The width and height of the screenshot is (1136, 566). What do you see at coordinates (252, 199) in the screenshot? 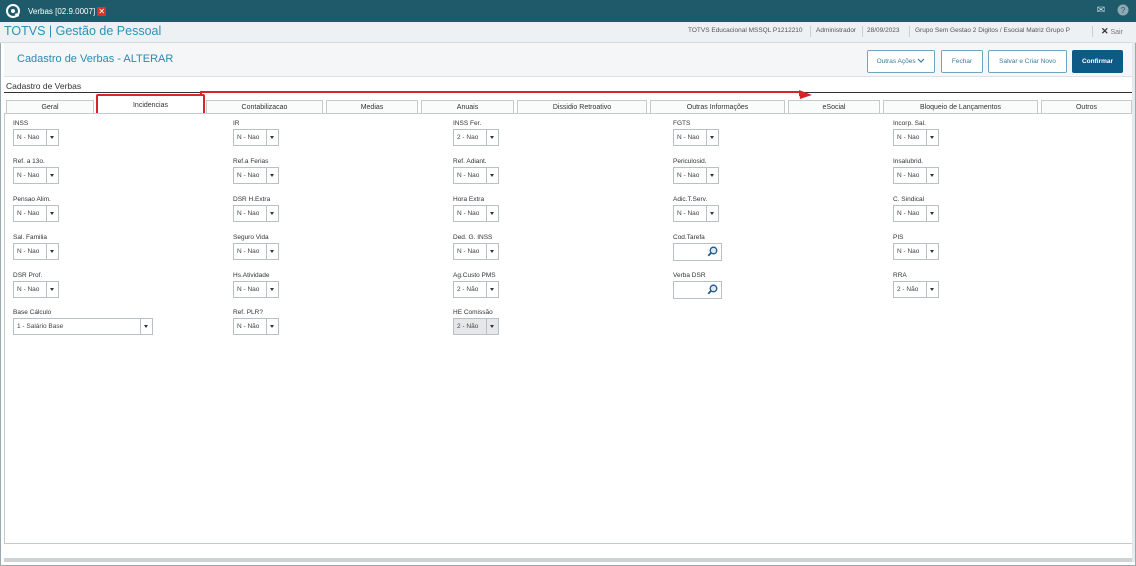
I see `field-label: DSR H.Extra` at bounding box center [252, 199].